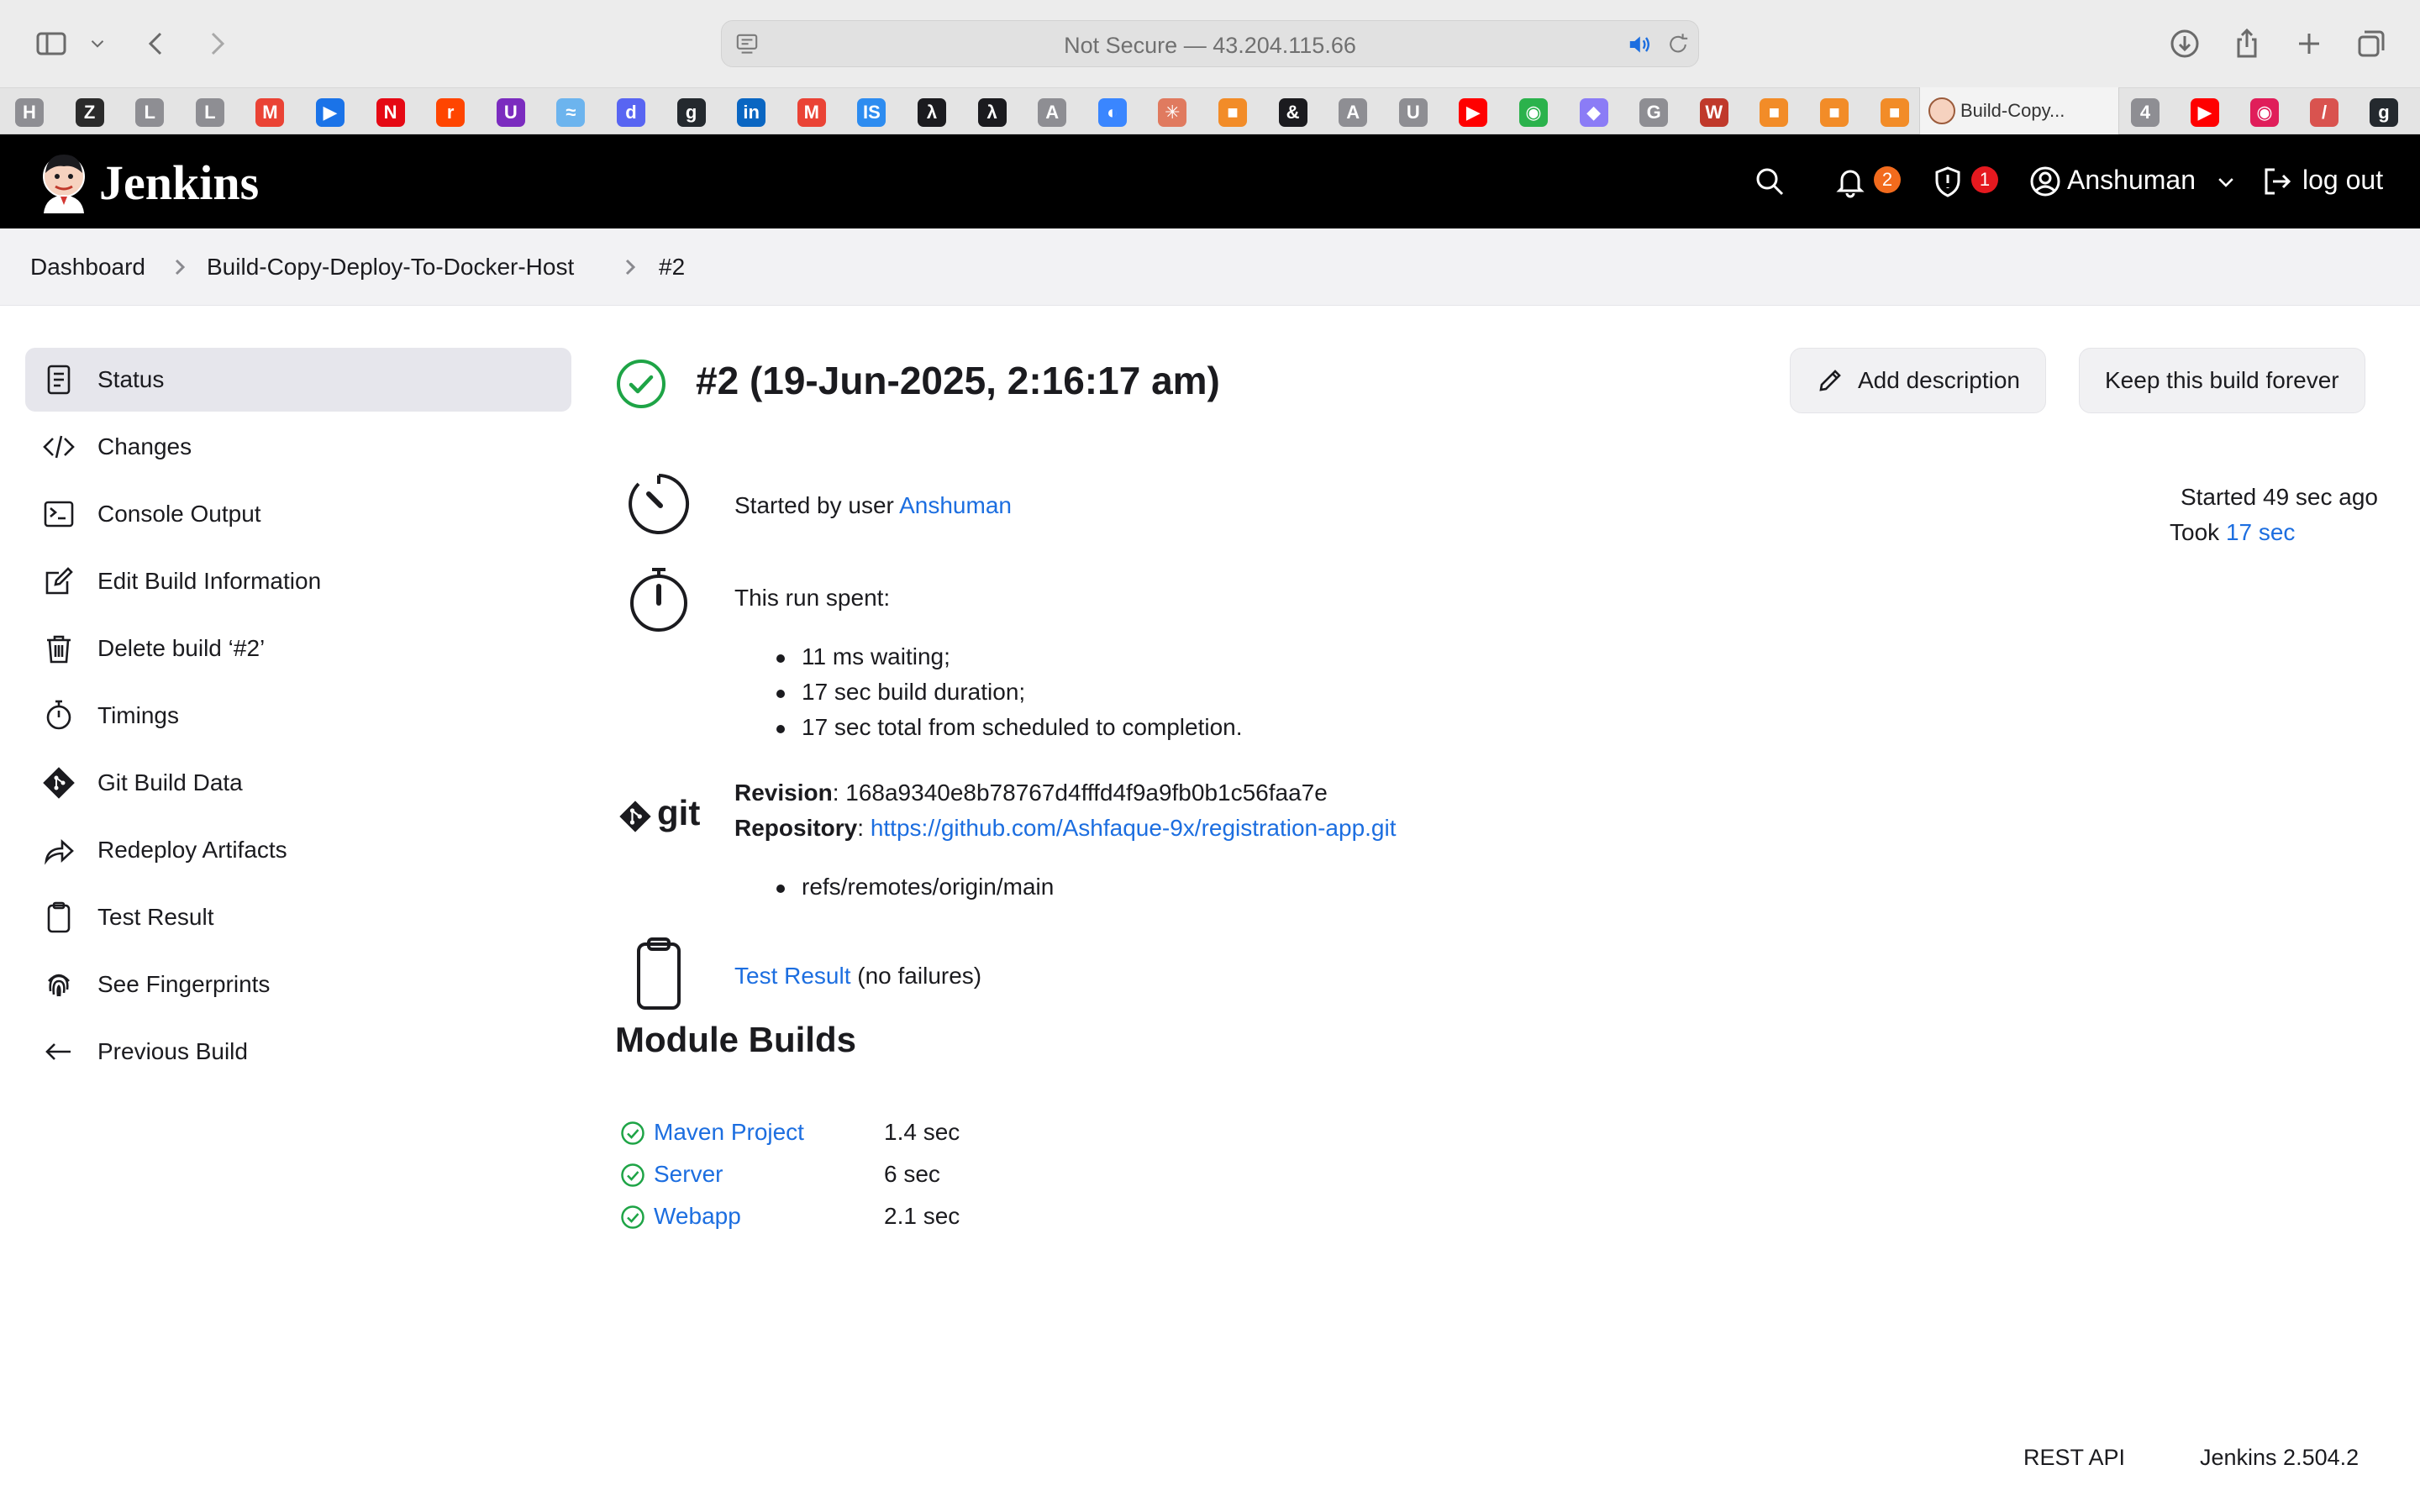  I want to click on share-icon, so click(2247, 44).